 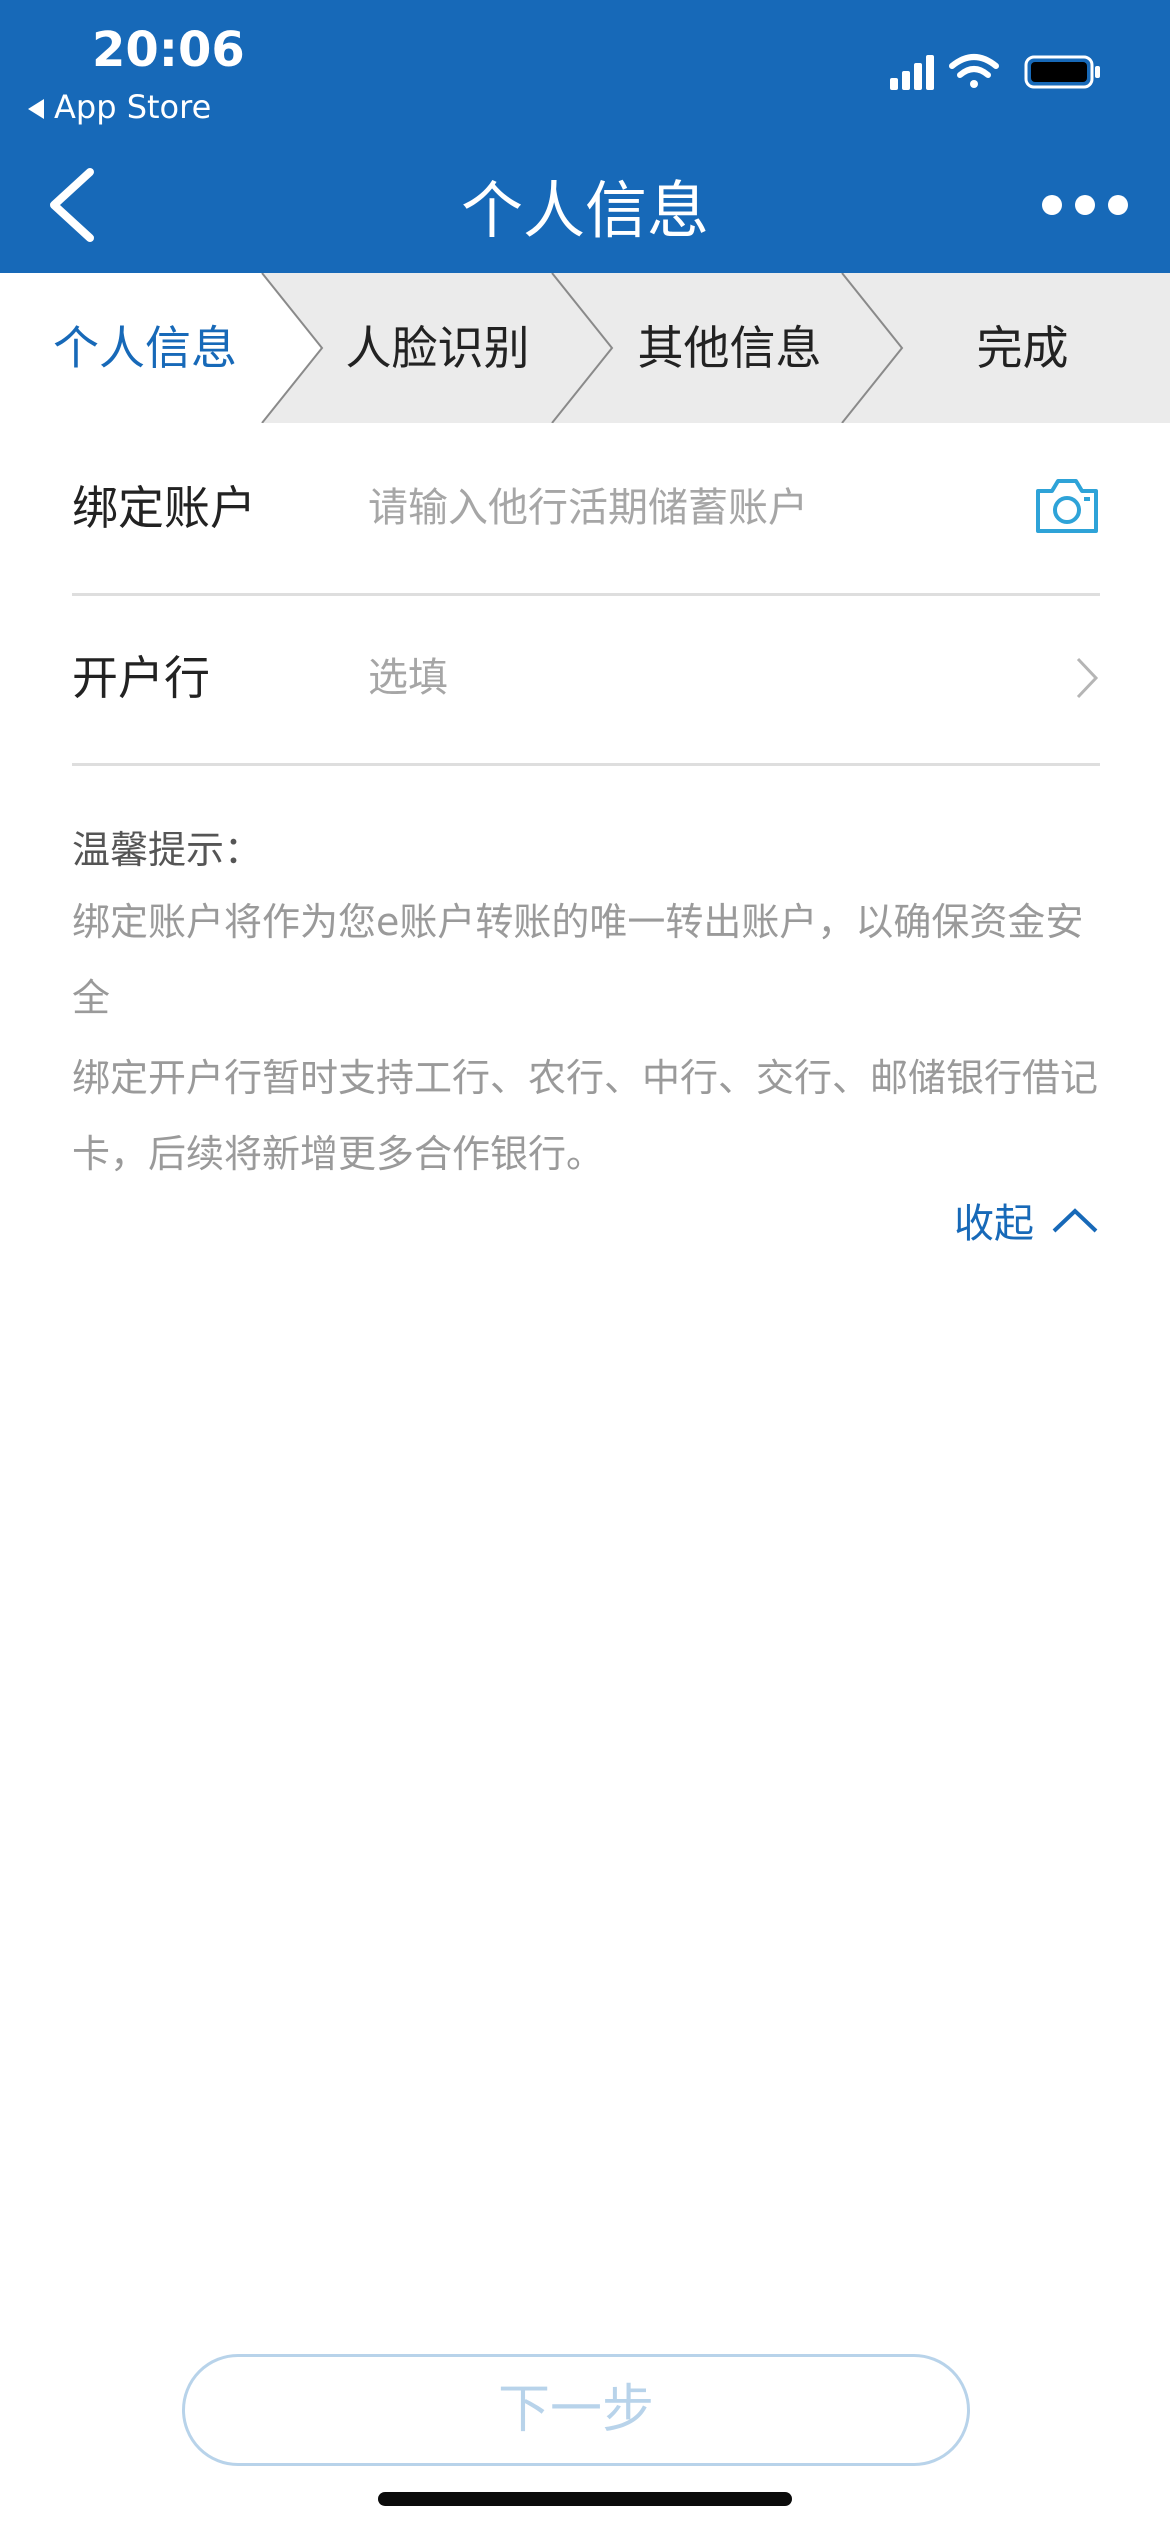 I want to click on wifi-icon, so click(x=974, y=71).